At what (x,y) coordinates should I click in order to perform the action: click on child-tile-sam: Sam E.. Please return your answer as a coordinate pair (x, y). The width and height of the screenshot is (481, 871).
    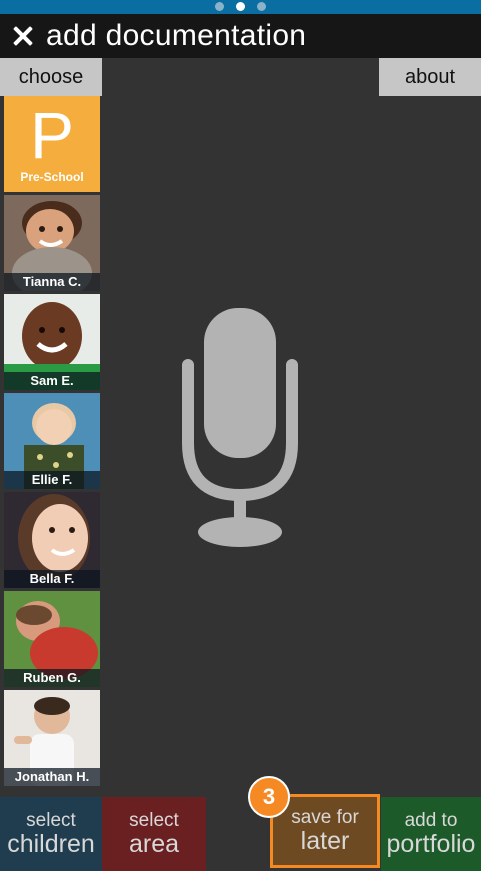
    Looking at the image, I should click on (52, 342).